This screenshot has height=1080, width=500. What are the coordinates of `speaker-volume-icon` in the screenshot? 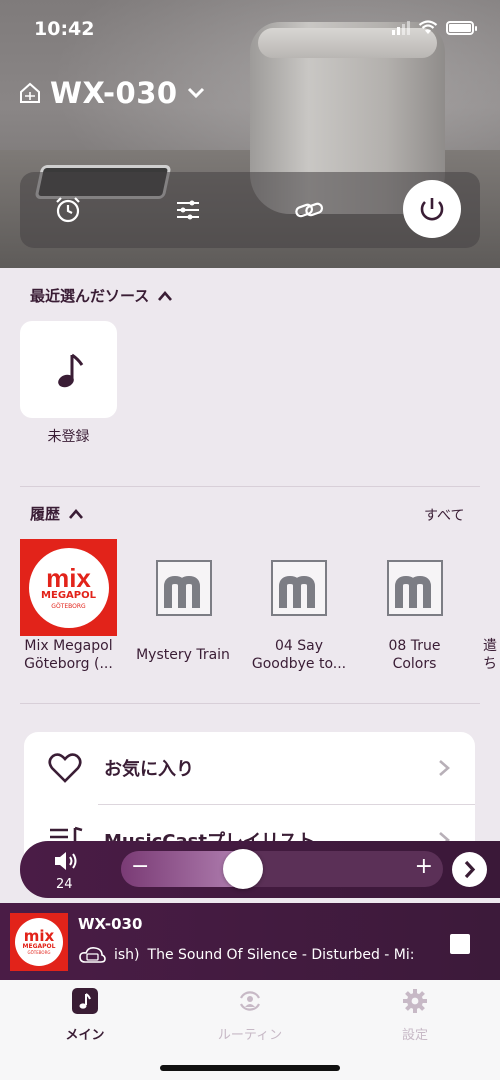 It's located at (66, 861).